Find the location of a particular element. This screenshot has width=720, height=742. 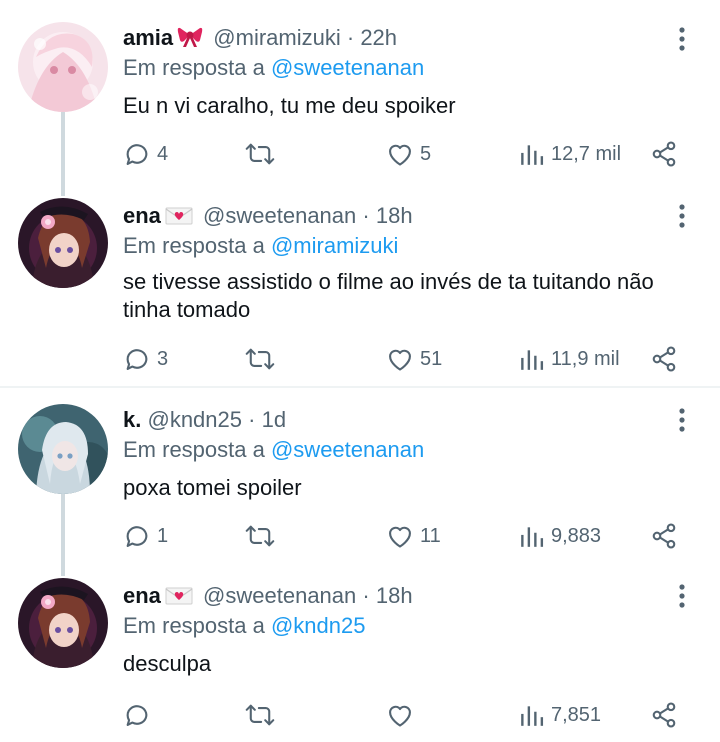

reply-button: 3 is located at coordinates (145, 359).